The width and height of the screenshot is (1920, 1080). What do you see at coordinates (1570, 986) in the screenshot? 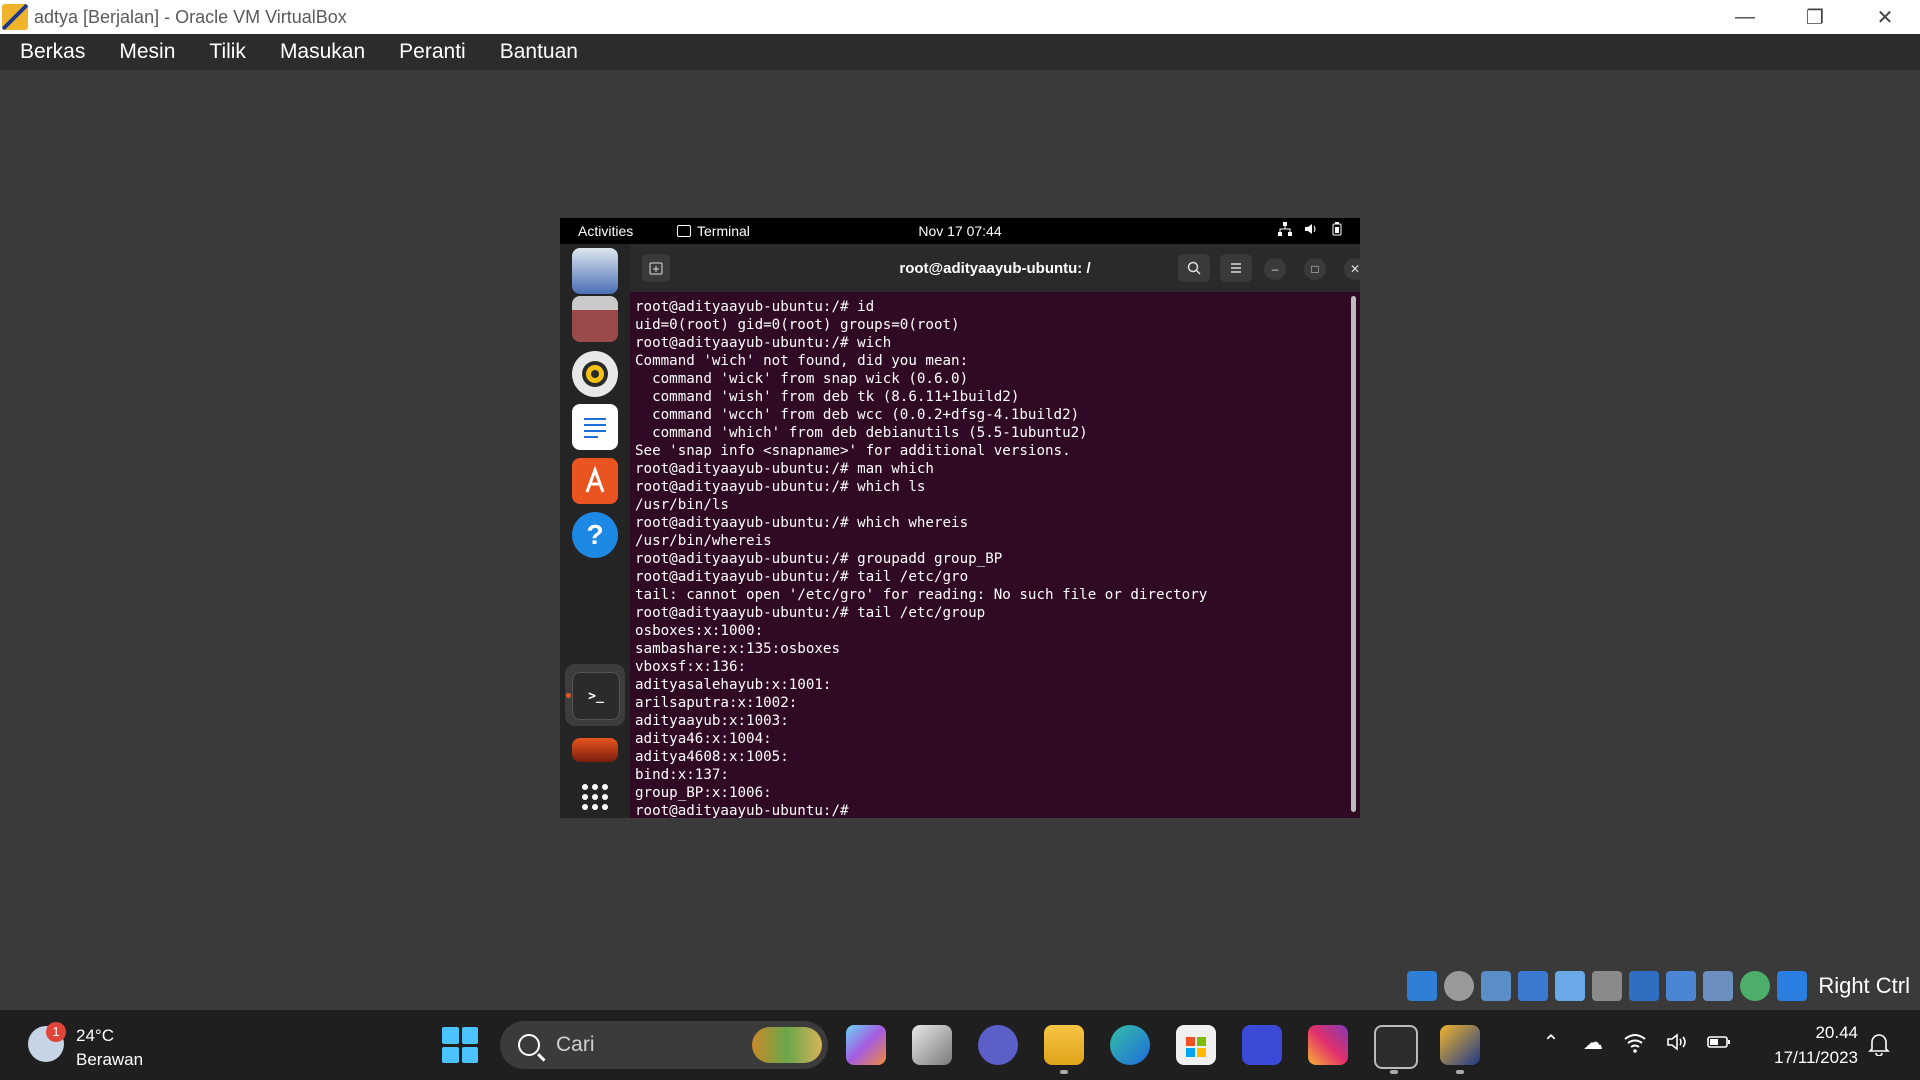
I see `usb-icon` at bounding box center [1570, 986].